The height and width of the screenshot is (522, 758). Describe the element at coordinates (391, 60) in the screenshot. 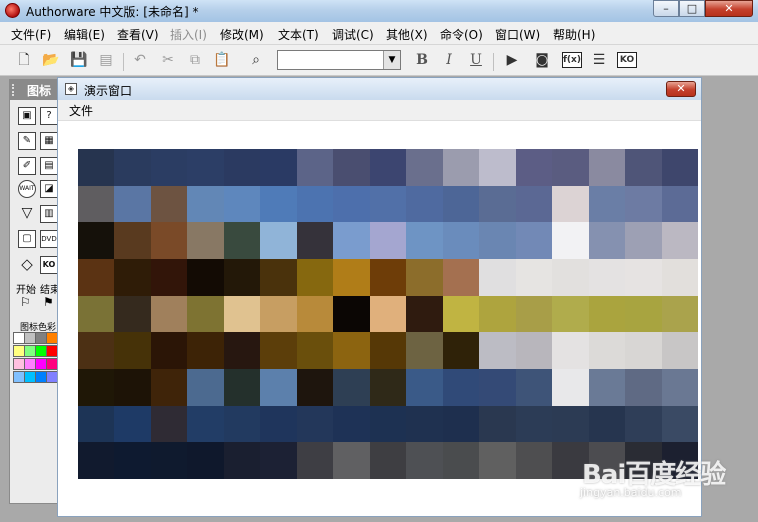

I see `chevron-down-icon: ▼` at that location.